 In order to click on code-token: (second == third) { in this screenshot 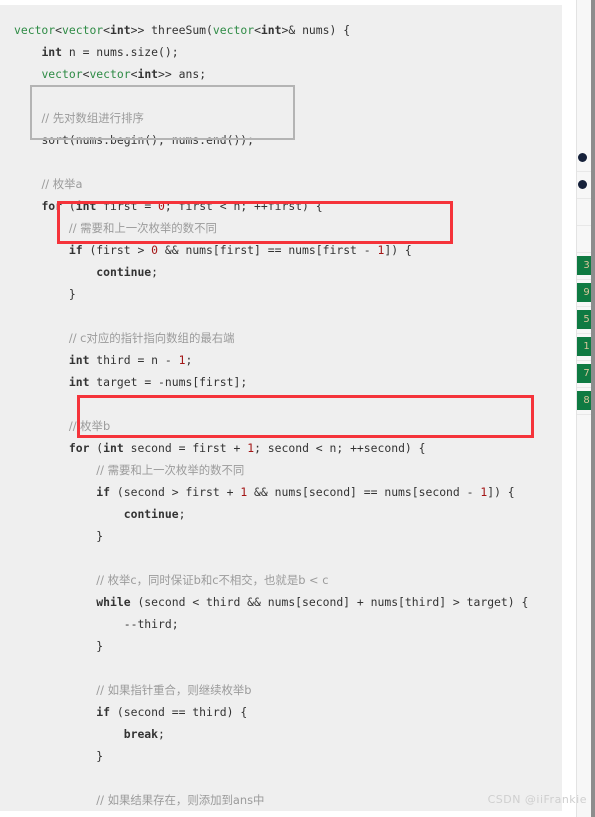, I will do `click(179, 712)`.